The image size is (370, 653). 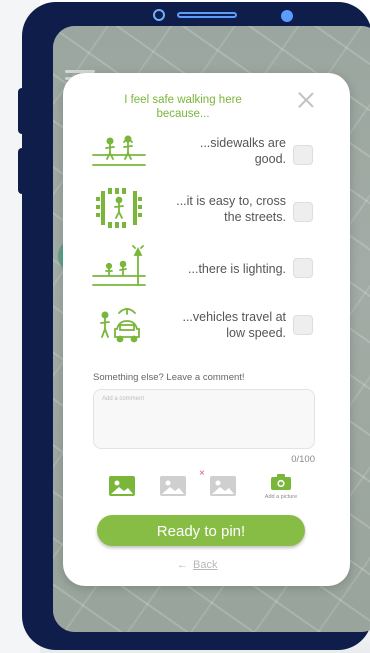 I want to click on option-label: ...there is lighting., so click(x=237, y=269).